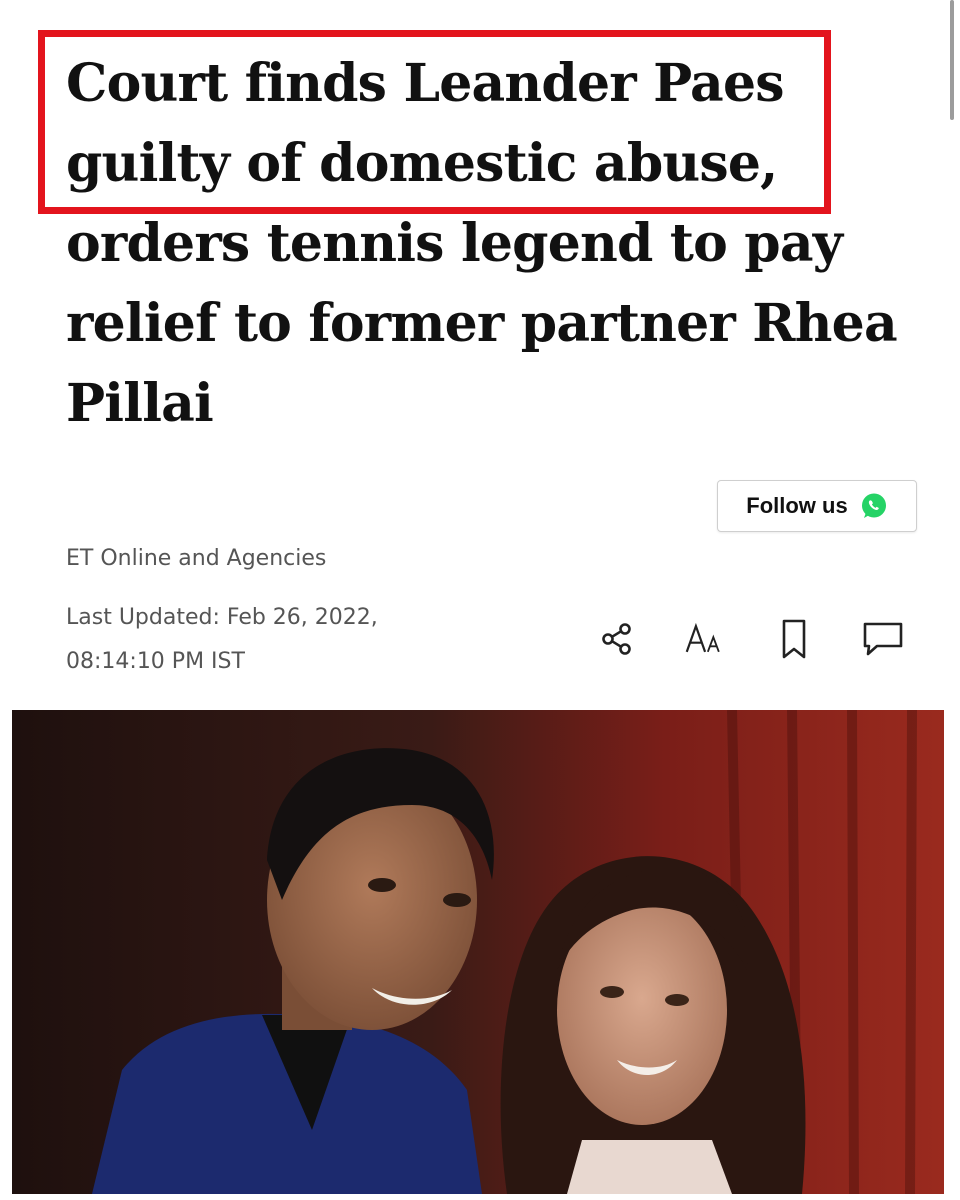 Image resolution: width=960 pixels, height=1200 pixels. What do you see at coordinates (883, 639) in the screenshot?
I see `comment-icon` at bounding box center [883, 639].